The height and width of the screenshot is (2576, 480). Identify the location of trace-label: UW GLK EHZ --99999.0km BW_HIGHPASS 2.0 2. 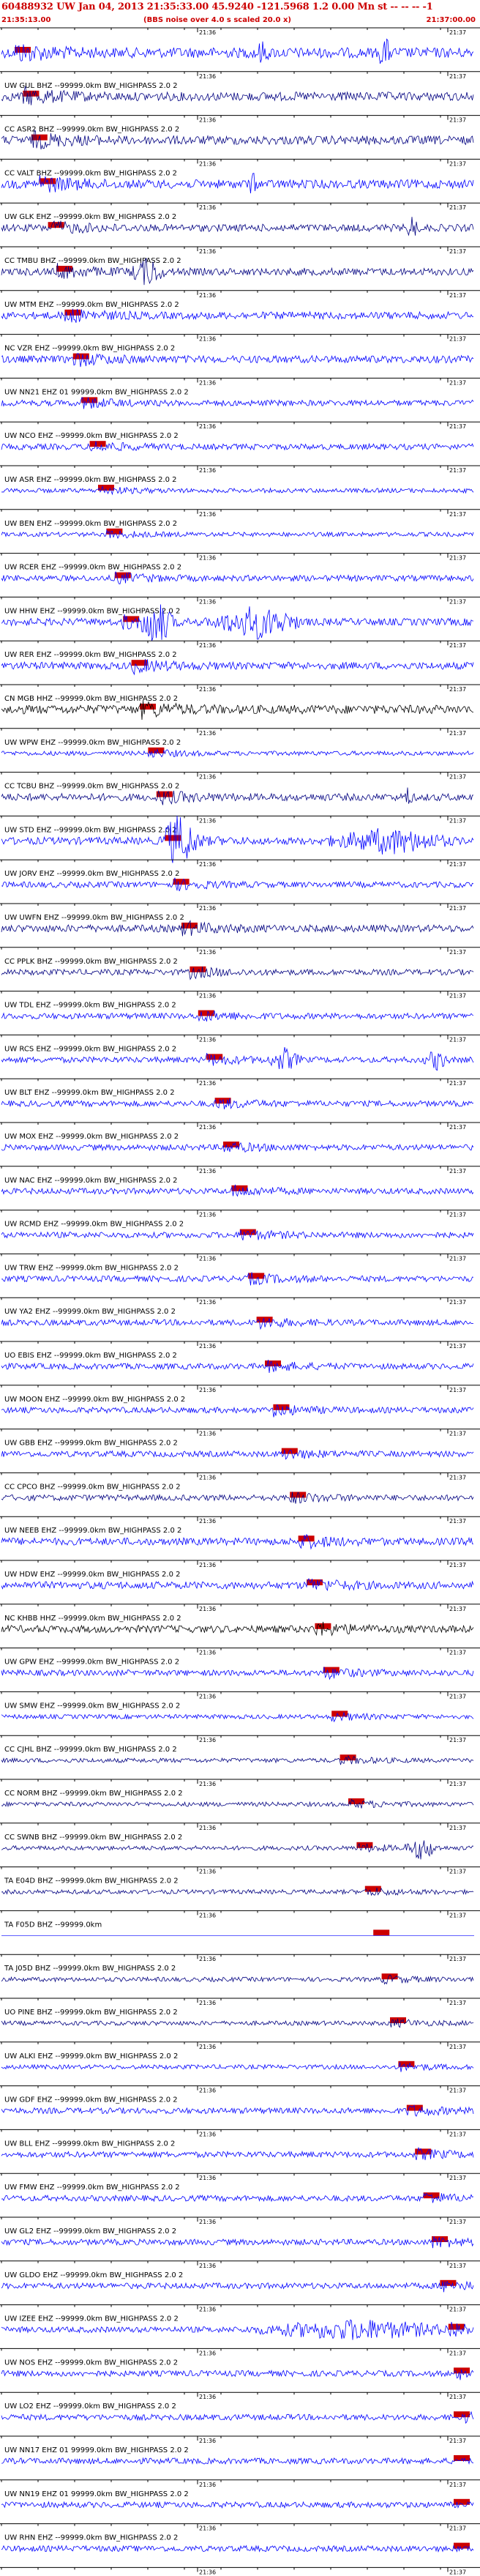
(90, 217).